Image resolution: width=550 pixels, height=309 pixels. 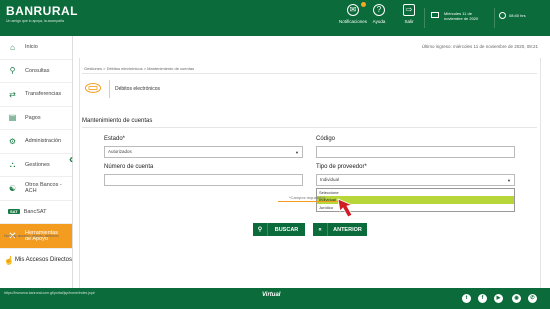 I want to click on youtube-icon: ▶, so click(x=498, y=298).